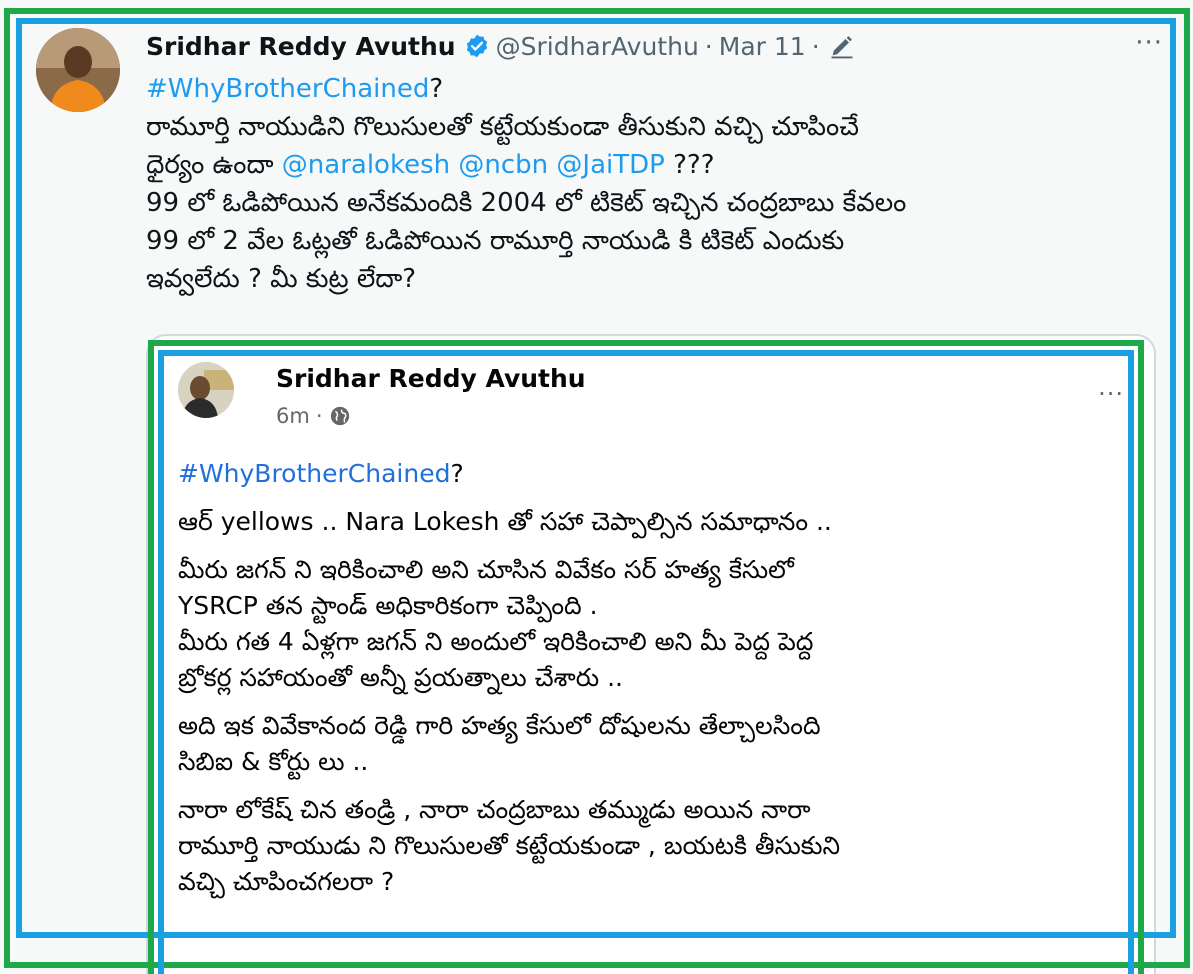 Image resolution: width=1193 pixels, height=974 pixels. I want to click on fb-line: సిబిఐ & కోర్టు లు .., so click(273, 761).